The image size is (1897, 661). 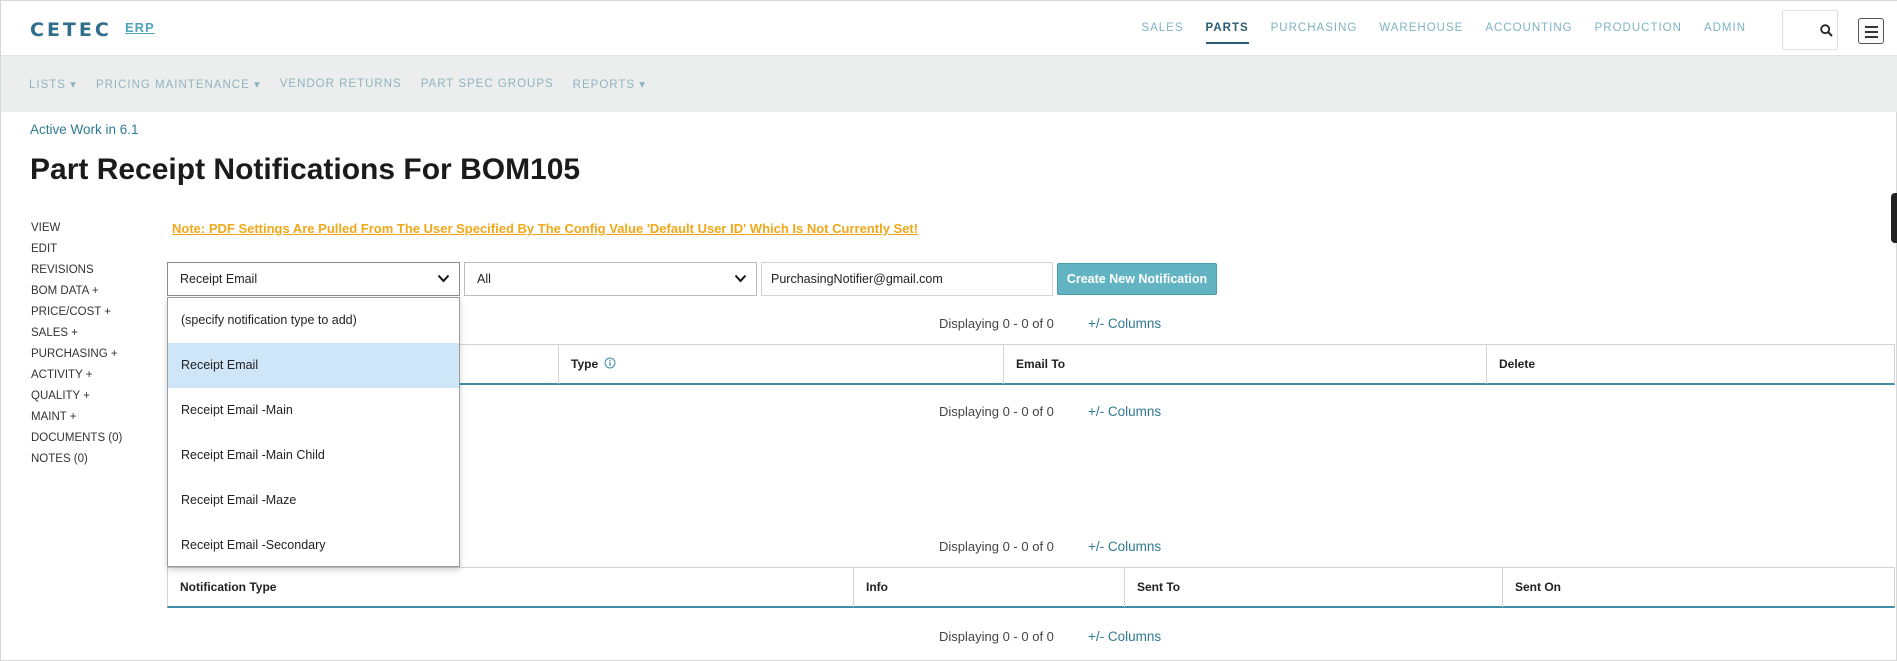 What do you see at coordinates (76, 438) in the screenshot?
I see `left-menu-documents: DOCUMENTS (0)` at bounding box center [76, 438].